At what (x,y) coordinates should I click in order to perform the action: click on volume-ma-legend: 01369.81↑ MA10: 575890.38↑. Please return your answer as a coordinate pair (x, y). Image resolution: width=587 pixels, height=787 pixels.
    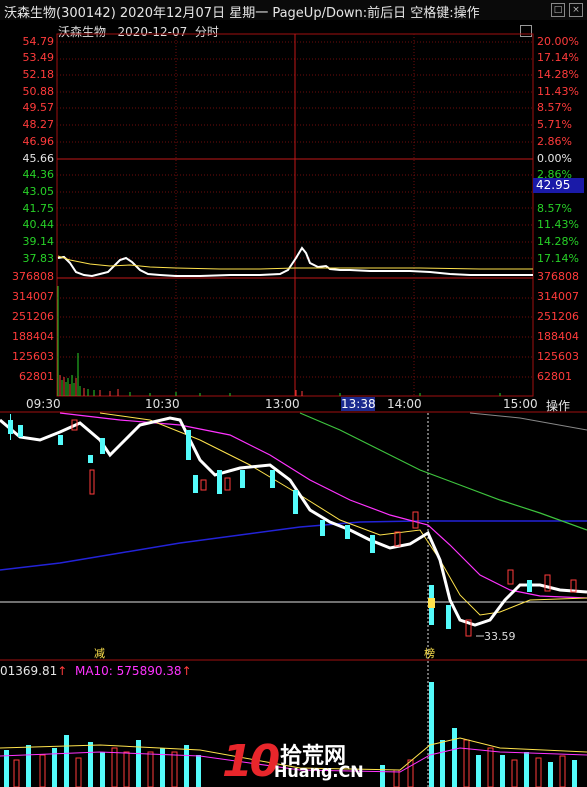
    Looking at the image, I should click on (96, 671).